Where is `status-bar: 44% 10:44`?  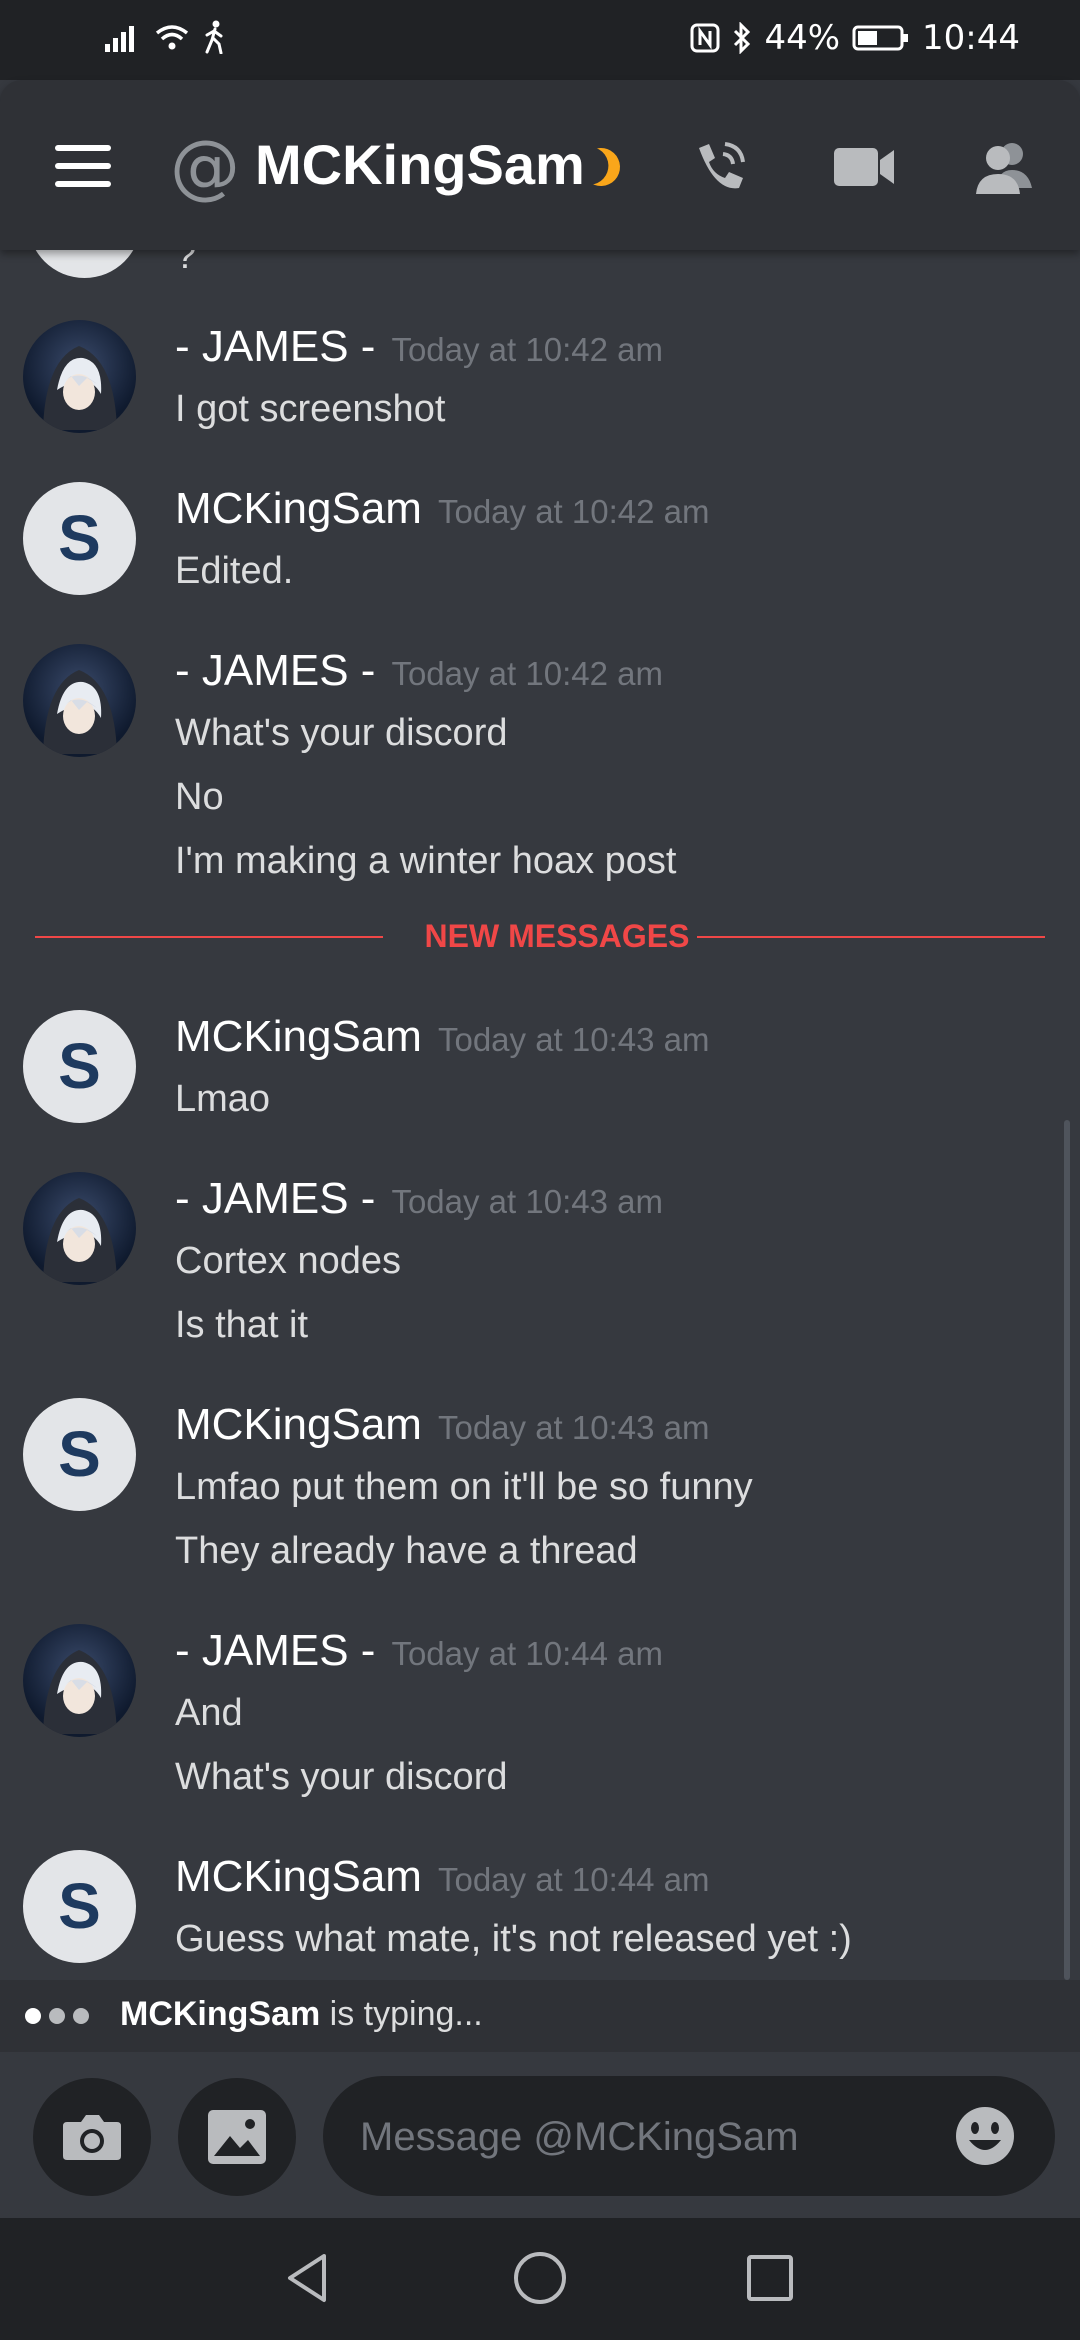 status-bar: 44% 10:44 is located at coordinates (540, 40).